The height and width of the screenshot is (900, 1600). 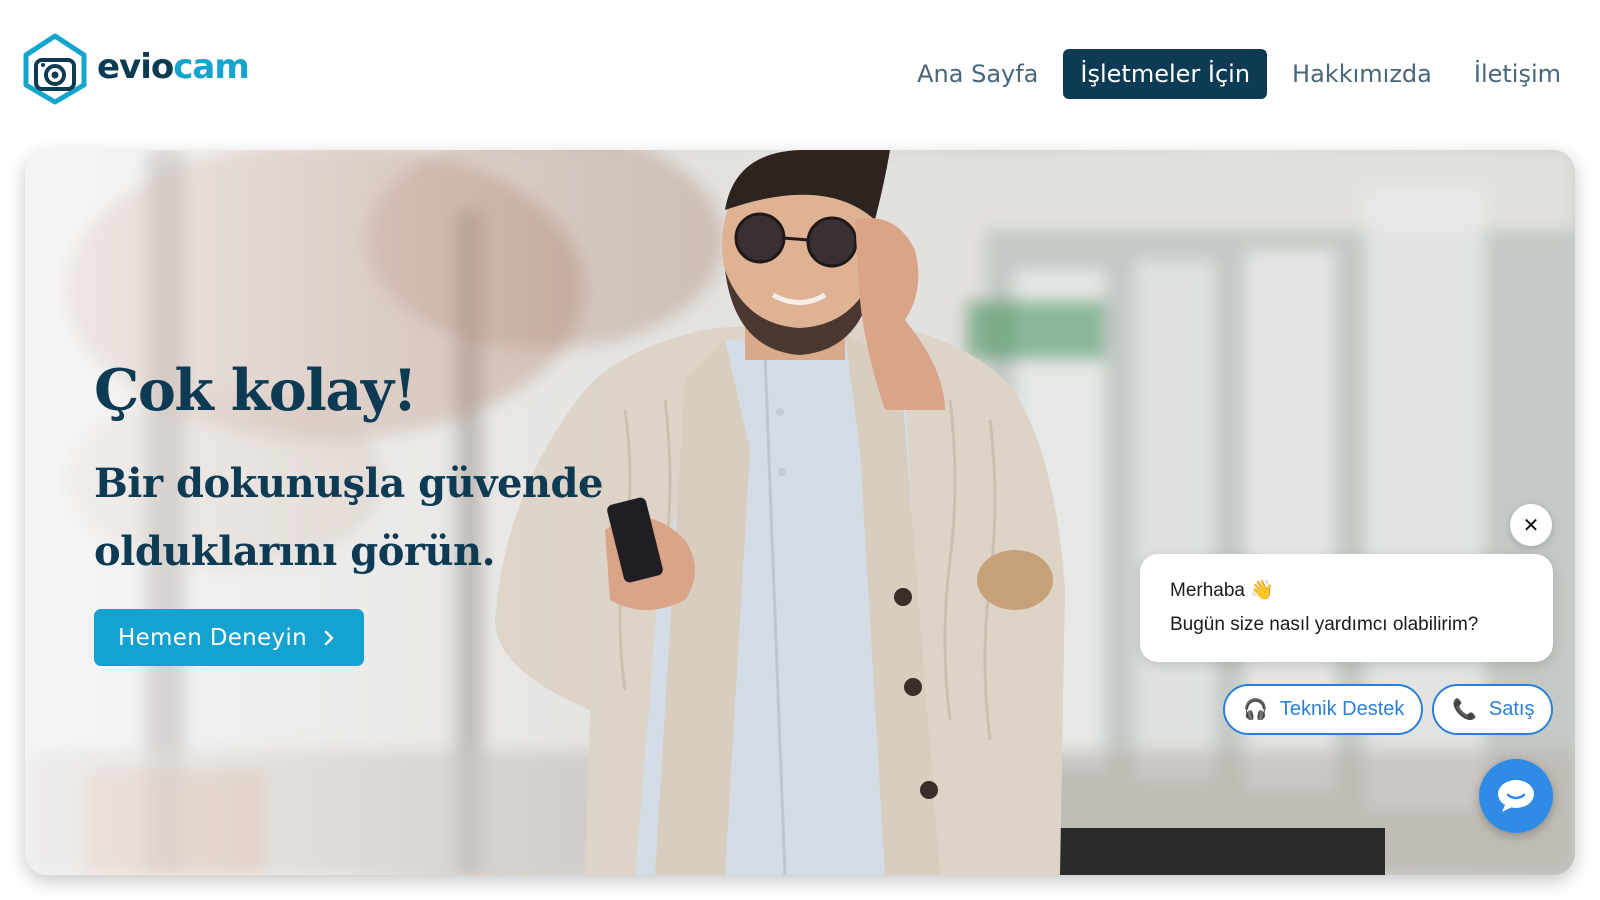 I want to click on chat-message: Bugün size nasıl yardımcı olabilirim?, so click(x=1324, y=624).